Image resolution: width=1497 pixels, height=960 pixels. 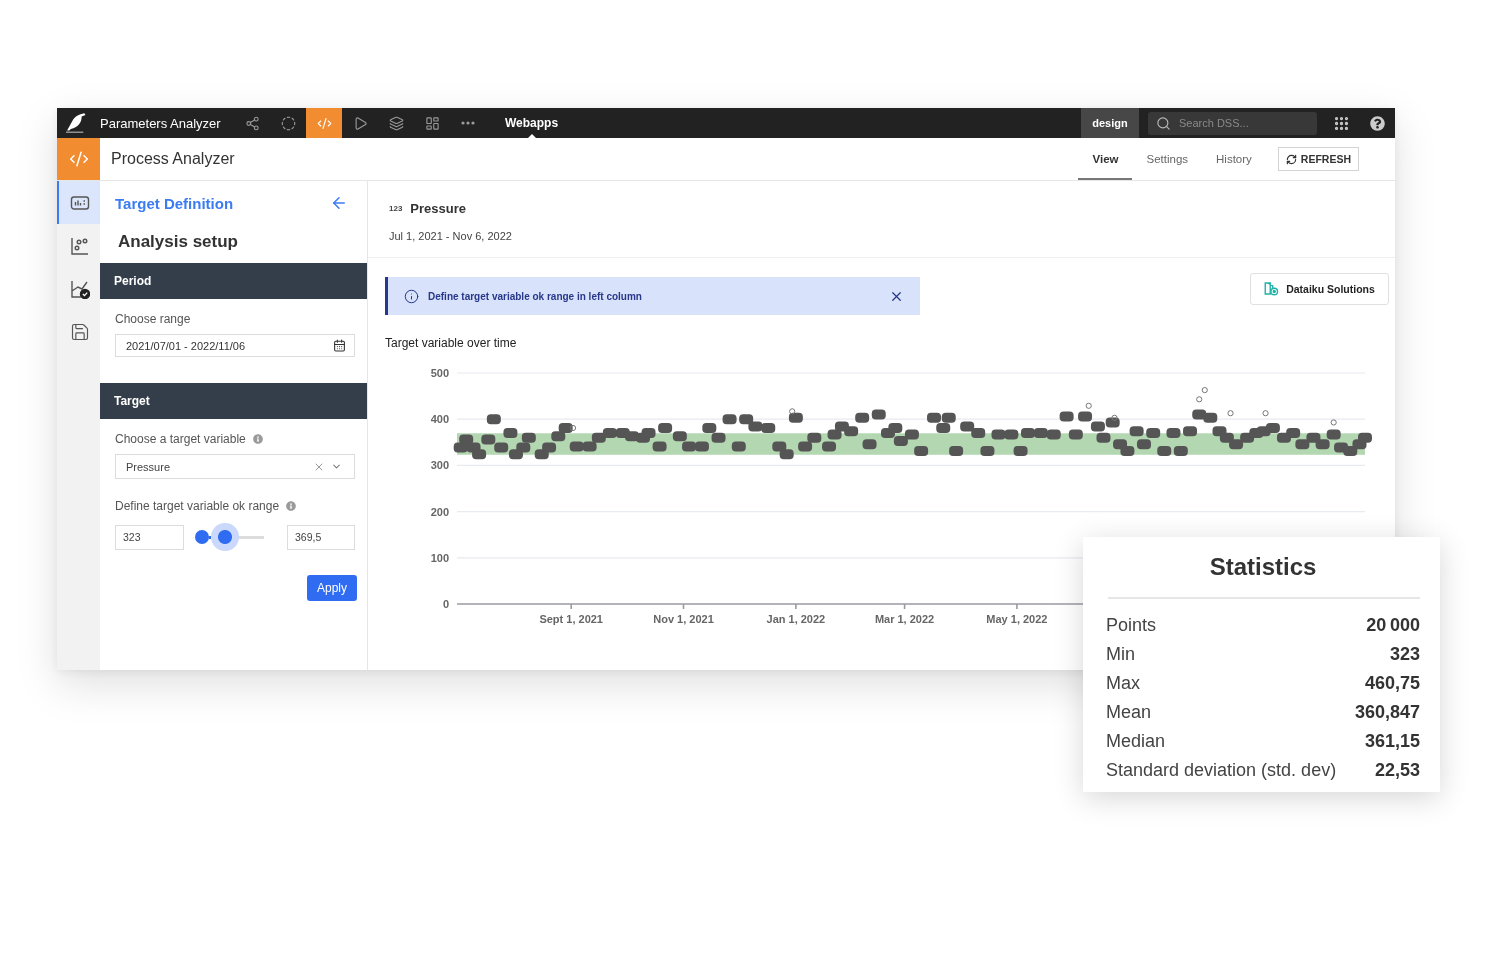 I want to click on stat-value: 361,15, so click(x=1392, y=741).